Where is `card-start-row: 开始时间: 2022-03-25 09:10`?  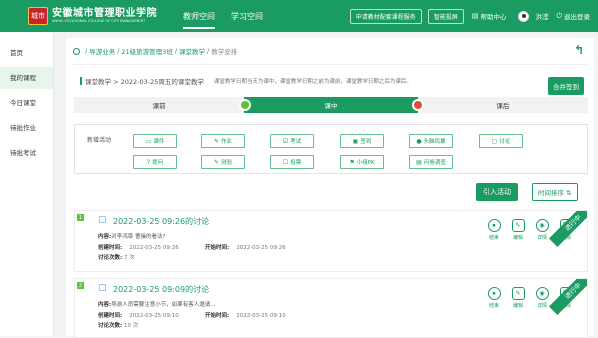
card-start-row: 开始时间: 2022-03-25 09:10 is located at coordinates (245, 315).